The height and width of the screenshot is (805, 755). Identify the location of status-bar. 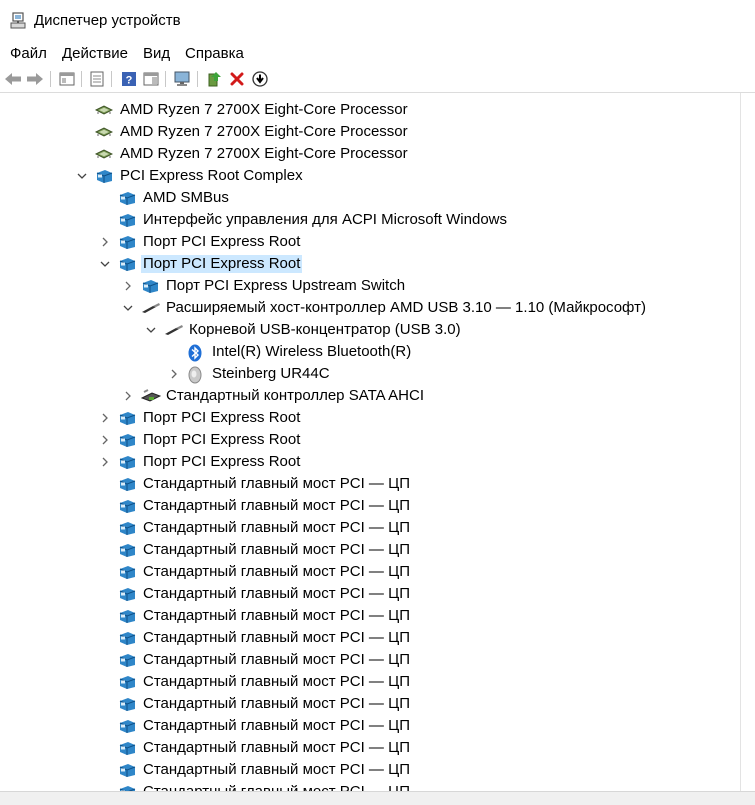
(377, 798).